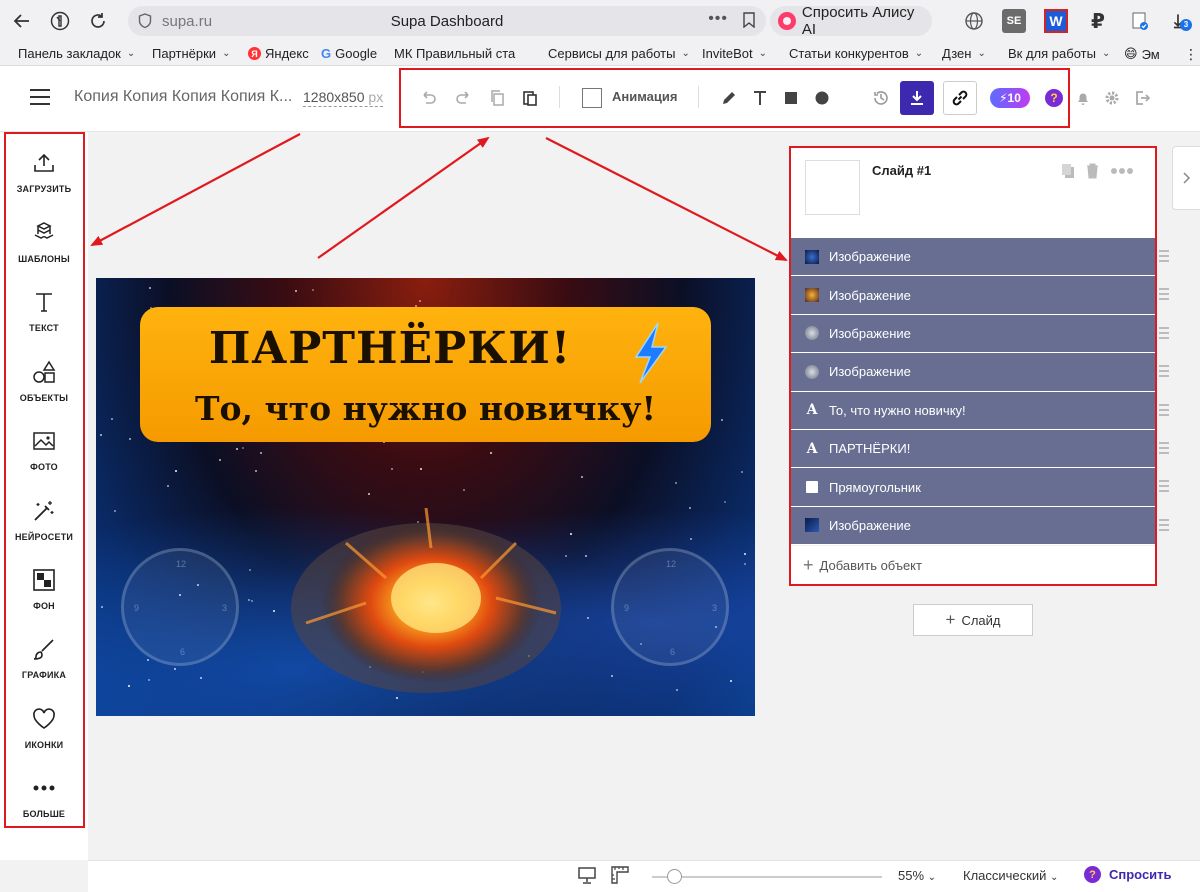  I want to click on help-icon: ?, so click(1054, 98).